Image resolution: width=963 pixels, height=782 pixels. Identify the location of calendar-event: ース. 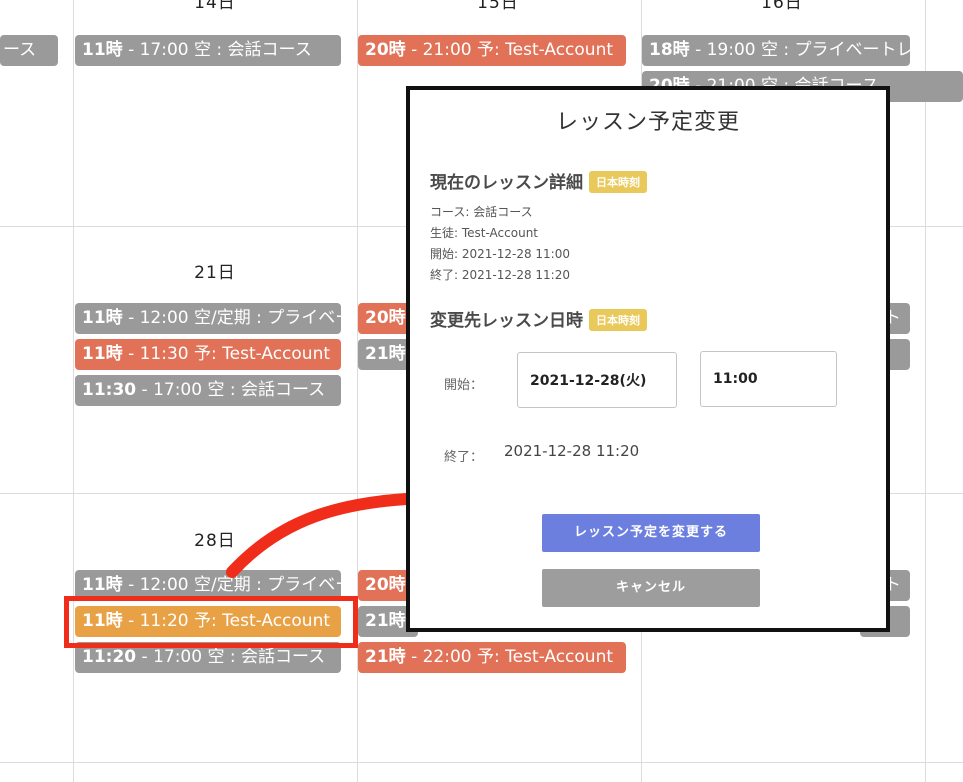
(29, 50).